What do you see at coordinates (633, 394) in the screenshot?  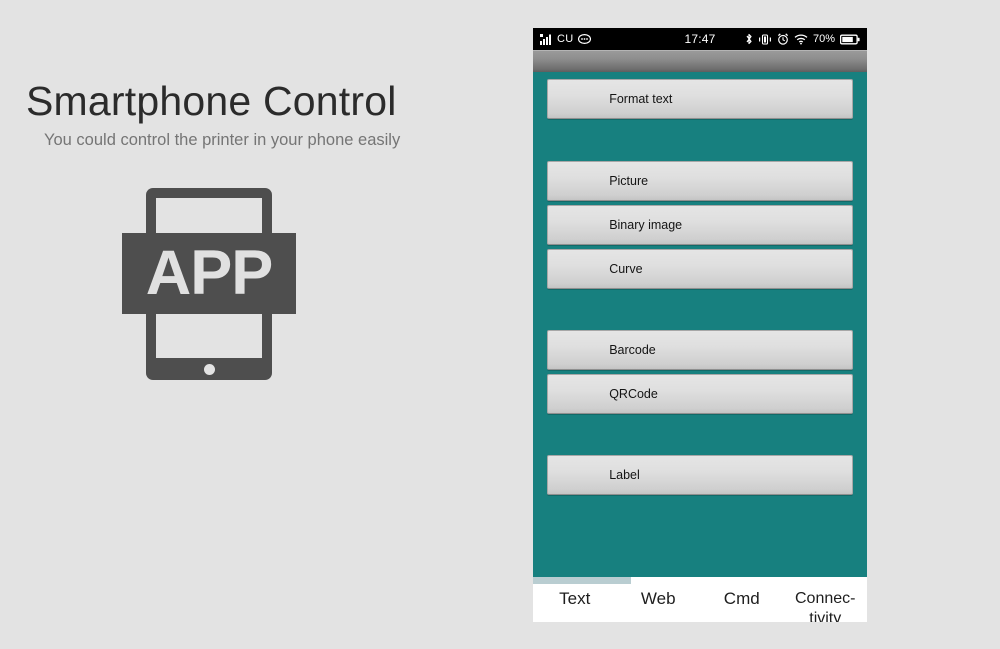 I see `button-label: QRCode` at bounding box center [633, 394].